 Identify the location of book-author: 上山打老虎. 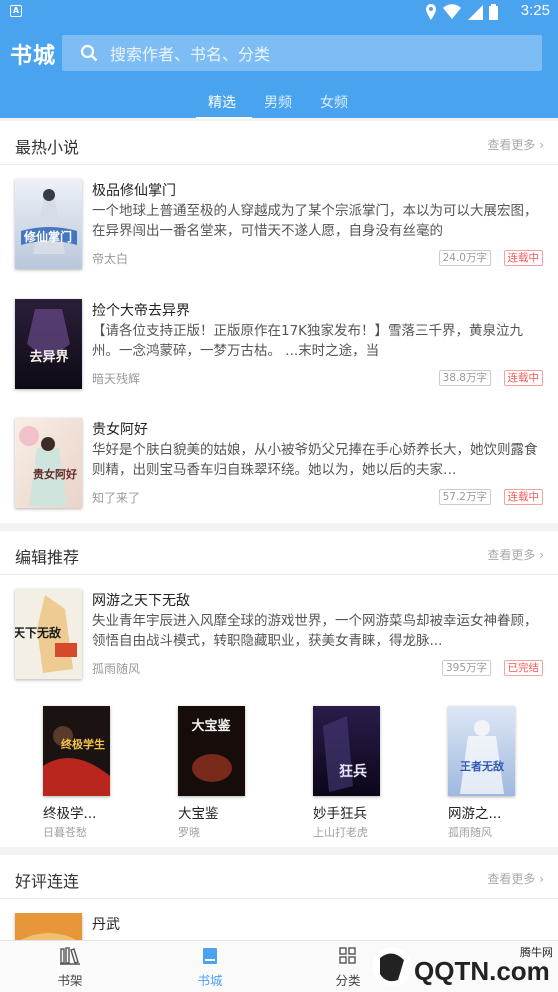
(340, 832).